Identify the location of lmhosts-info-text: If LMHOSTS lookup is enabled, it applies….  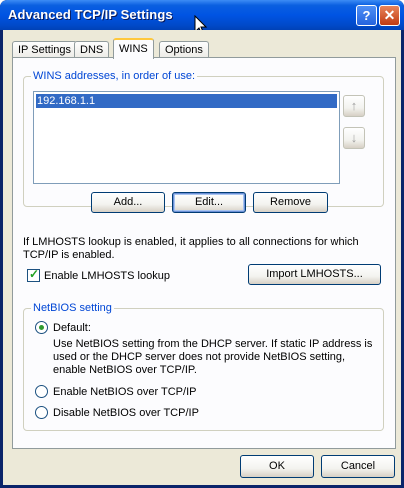
(203, 249).